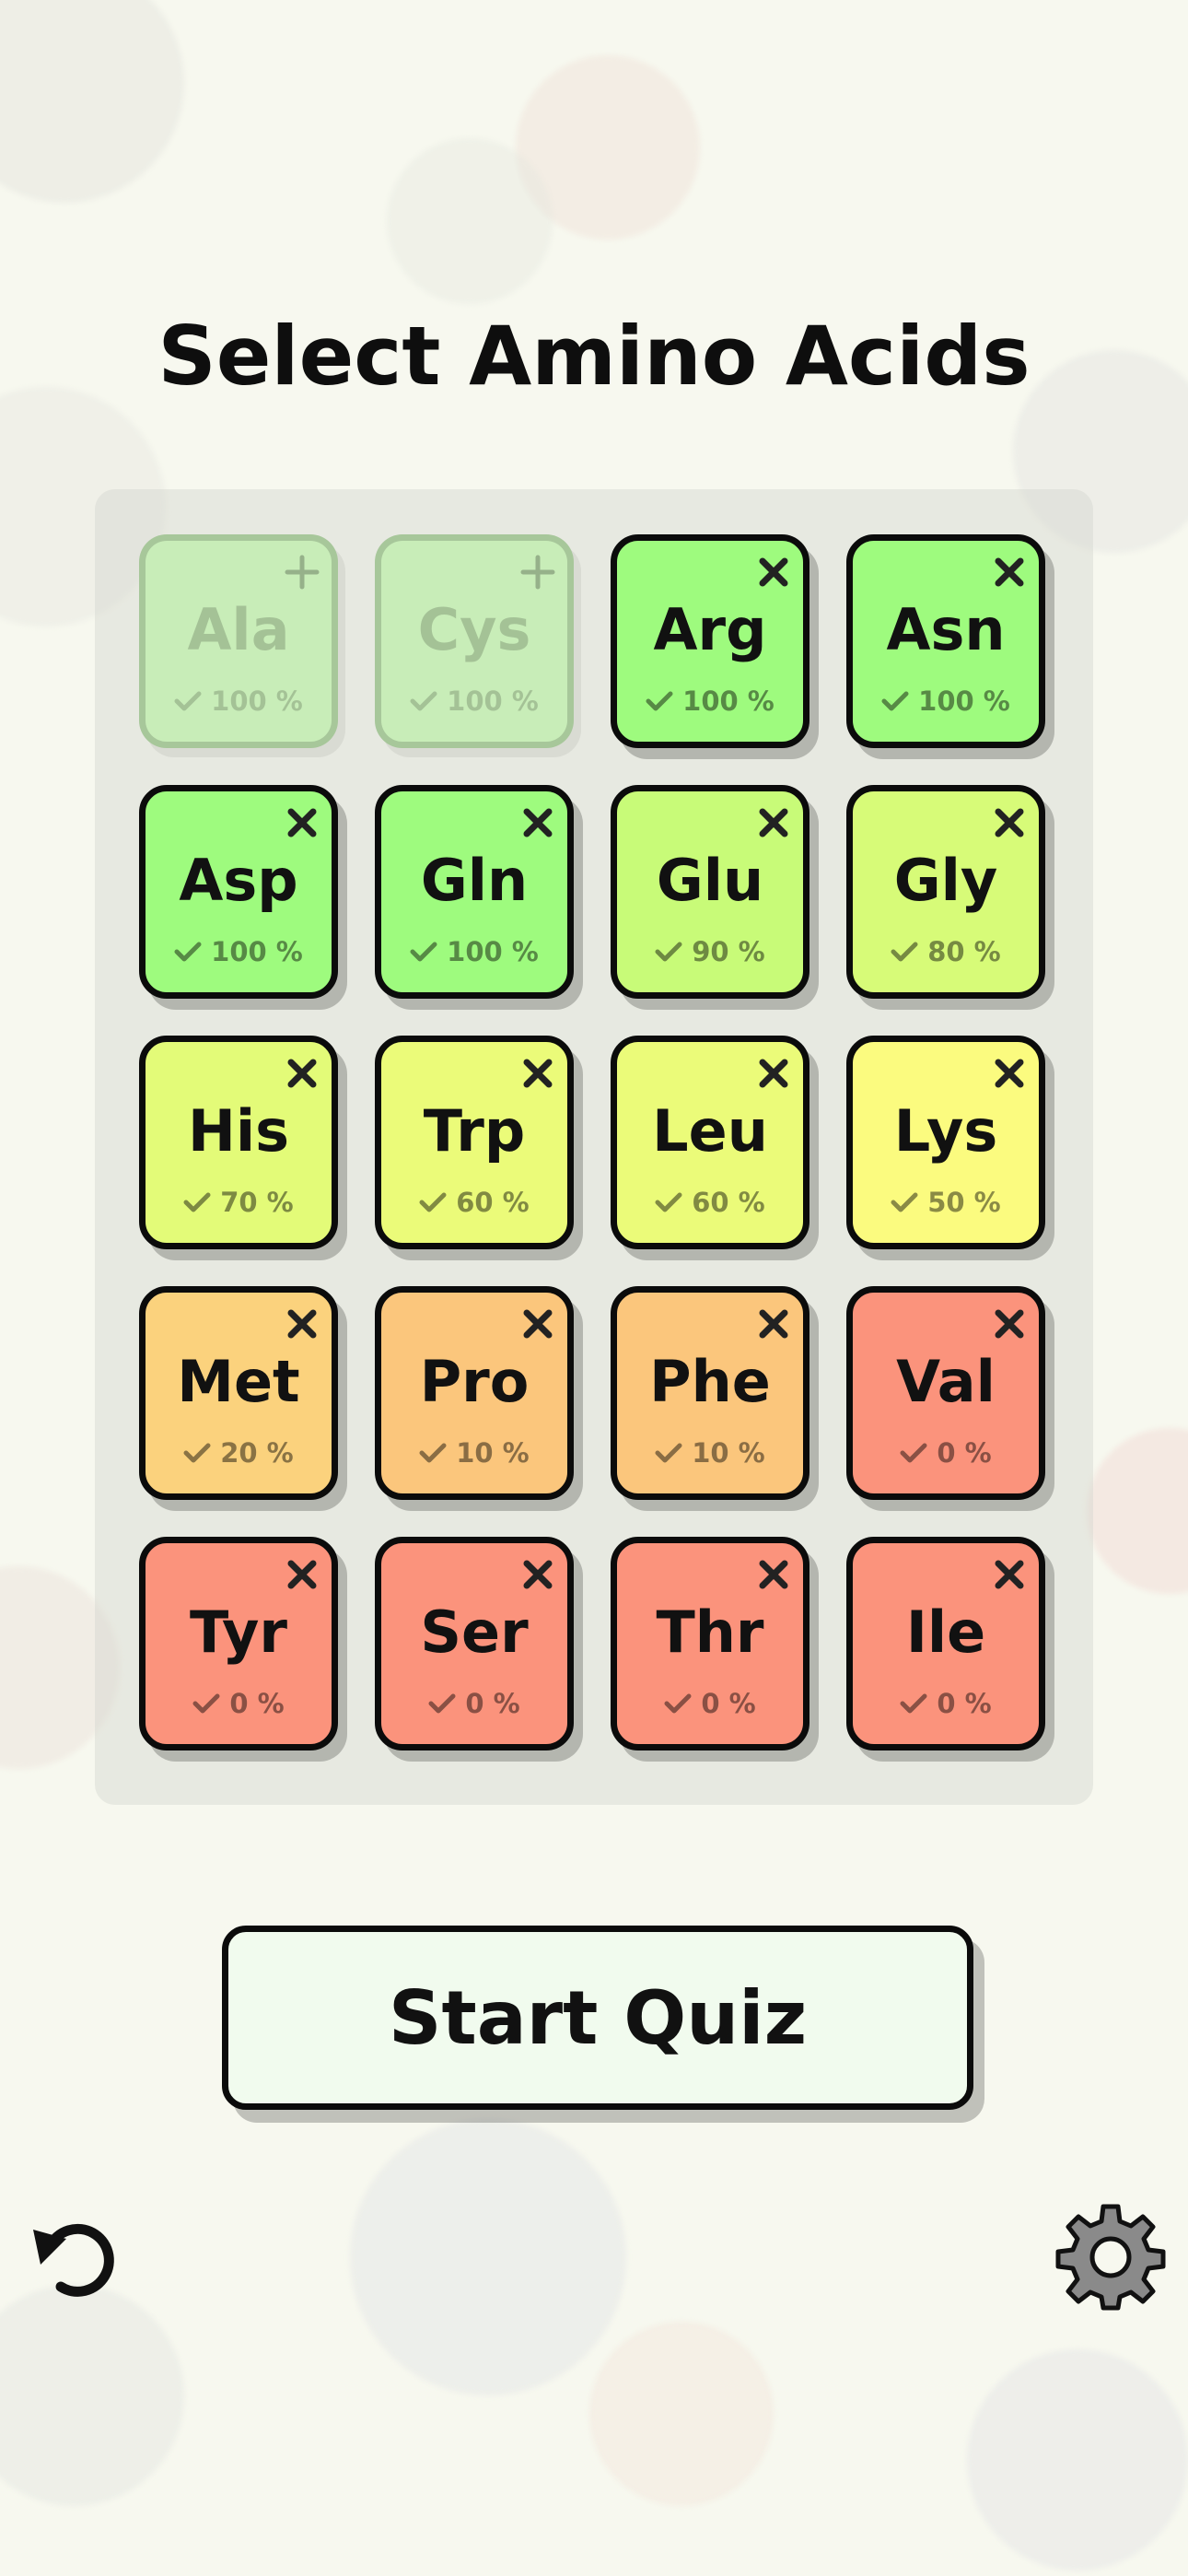 This screenshot has width=1188, height=2576. I want to click on tile-lys: Lys 50 %, so click(945, 1142).